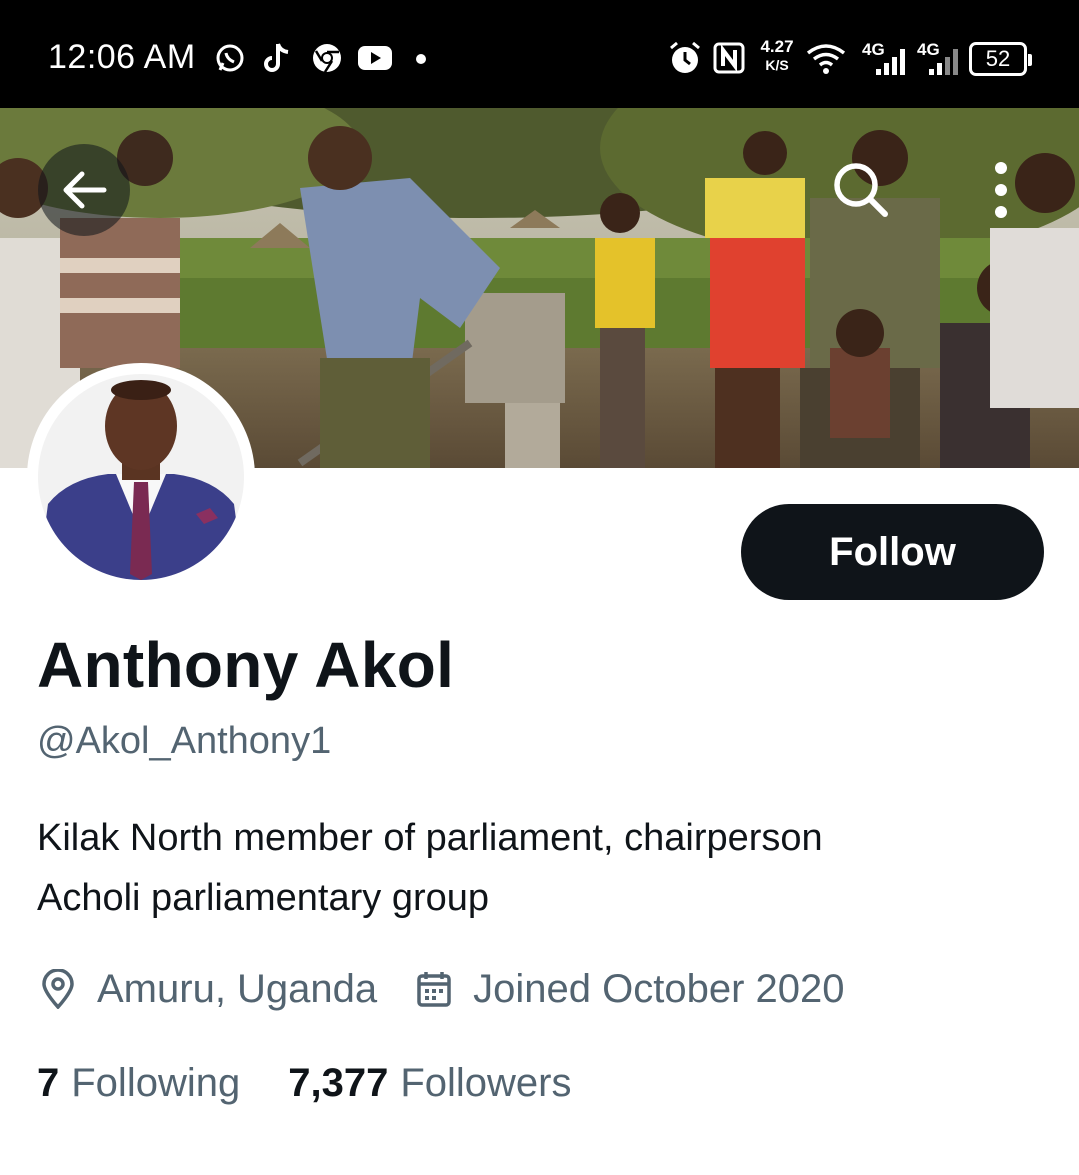  I want to click on avatar-photo, so click(141, 477).